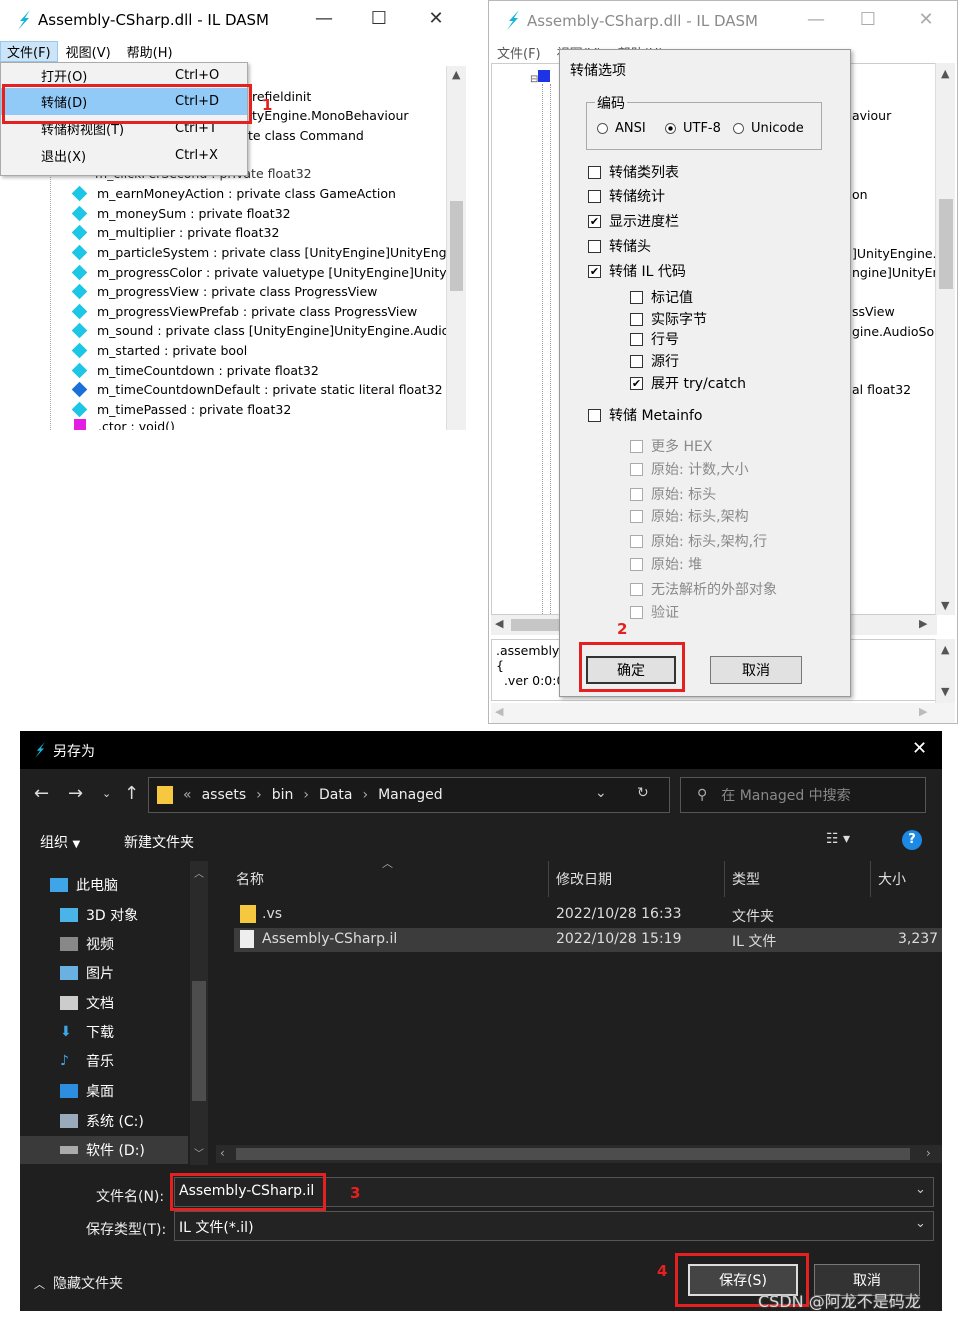 The height and width of the screenshot is (1320, 966). I want to click on back-icon: ←, so click(41, 793).